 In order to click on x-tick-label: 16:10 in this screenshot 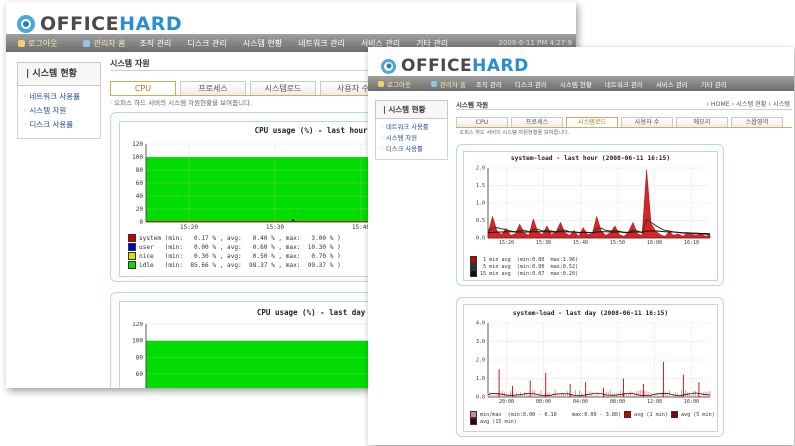, I will do `click(691, 243)`.